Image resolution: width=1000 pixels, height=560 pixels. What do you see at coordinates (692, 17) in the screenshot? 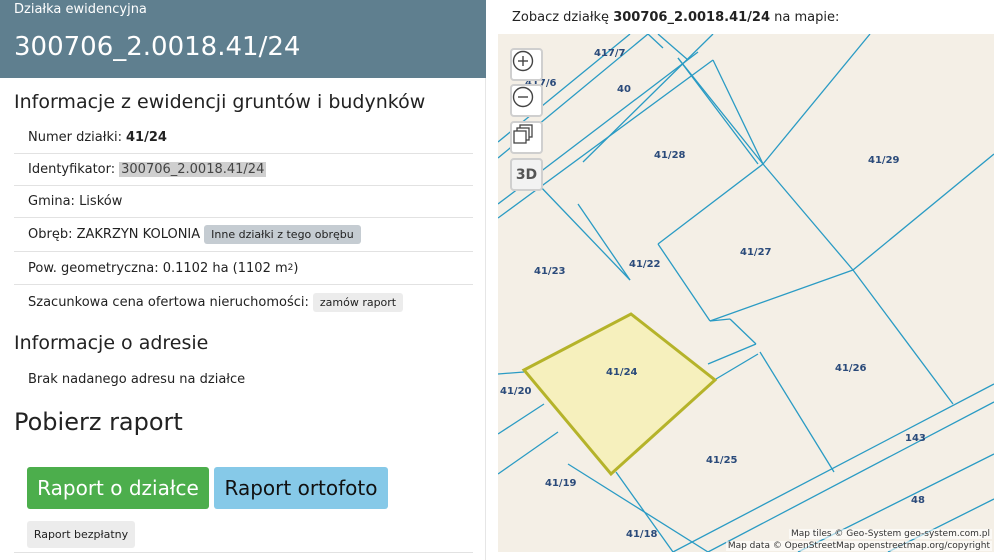
I see `map-caption-id: 300706_2.0018.41/24` at bounding box center [692, 17].